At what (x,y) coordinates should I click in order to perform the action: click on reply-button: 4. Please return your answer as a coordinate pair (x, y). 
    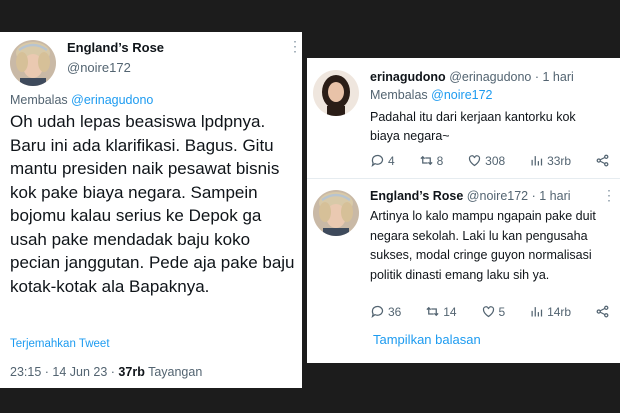
    Looking at the image, I should click on (382, 160).